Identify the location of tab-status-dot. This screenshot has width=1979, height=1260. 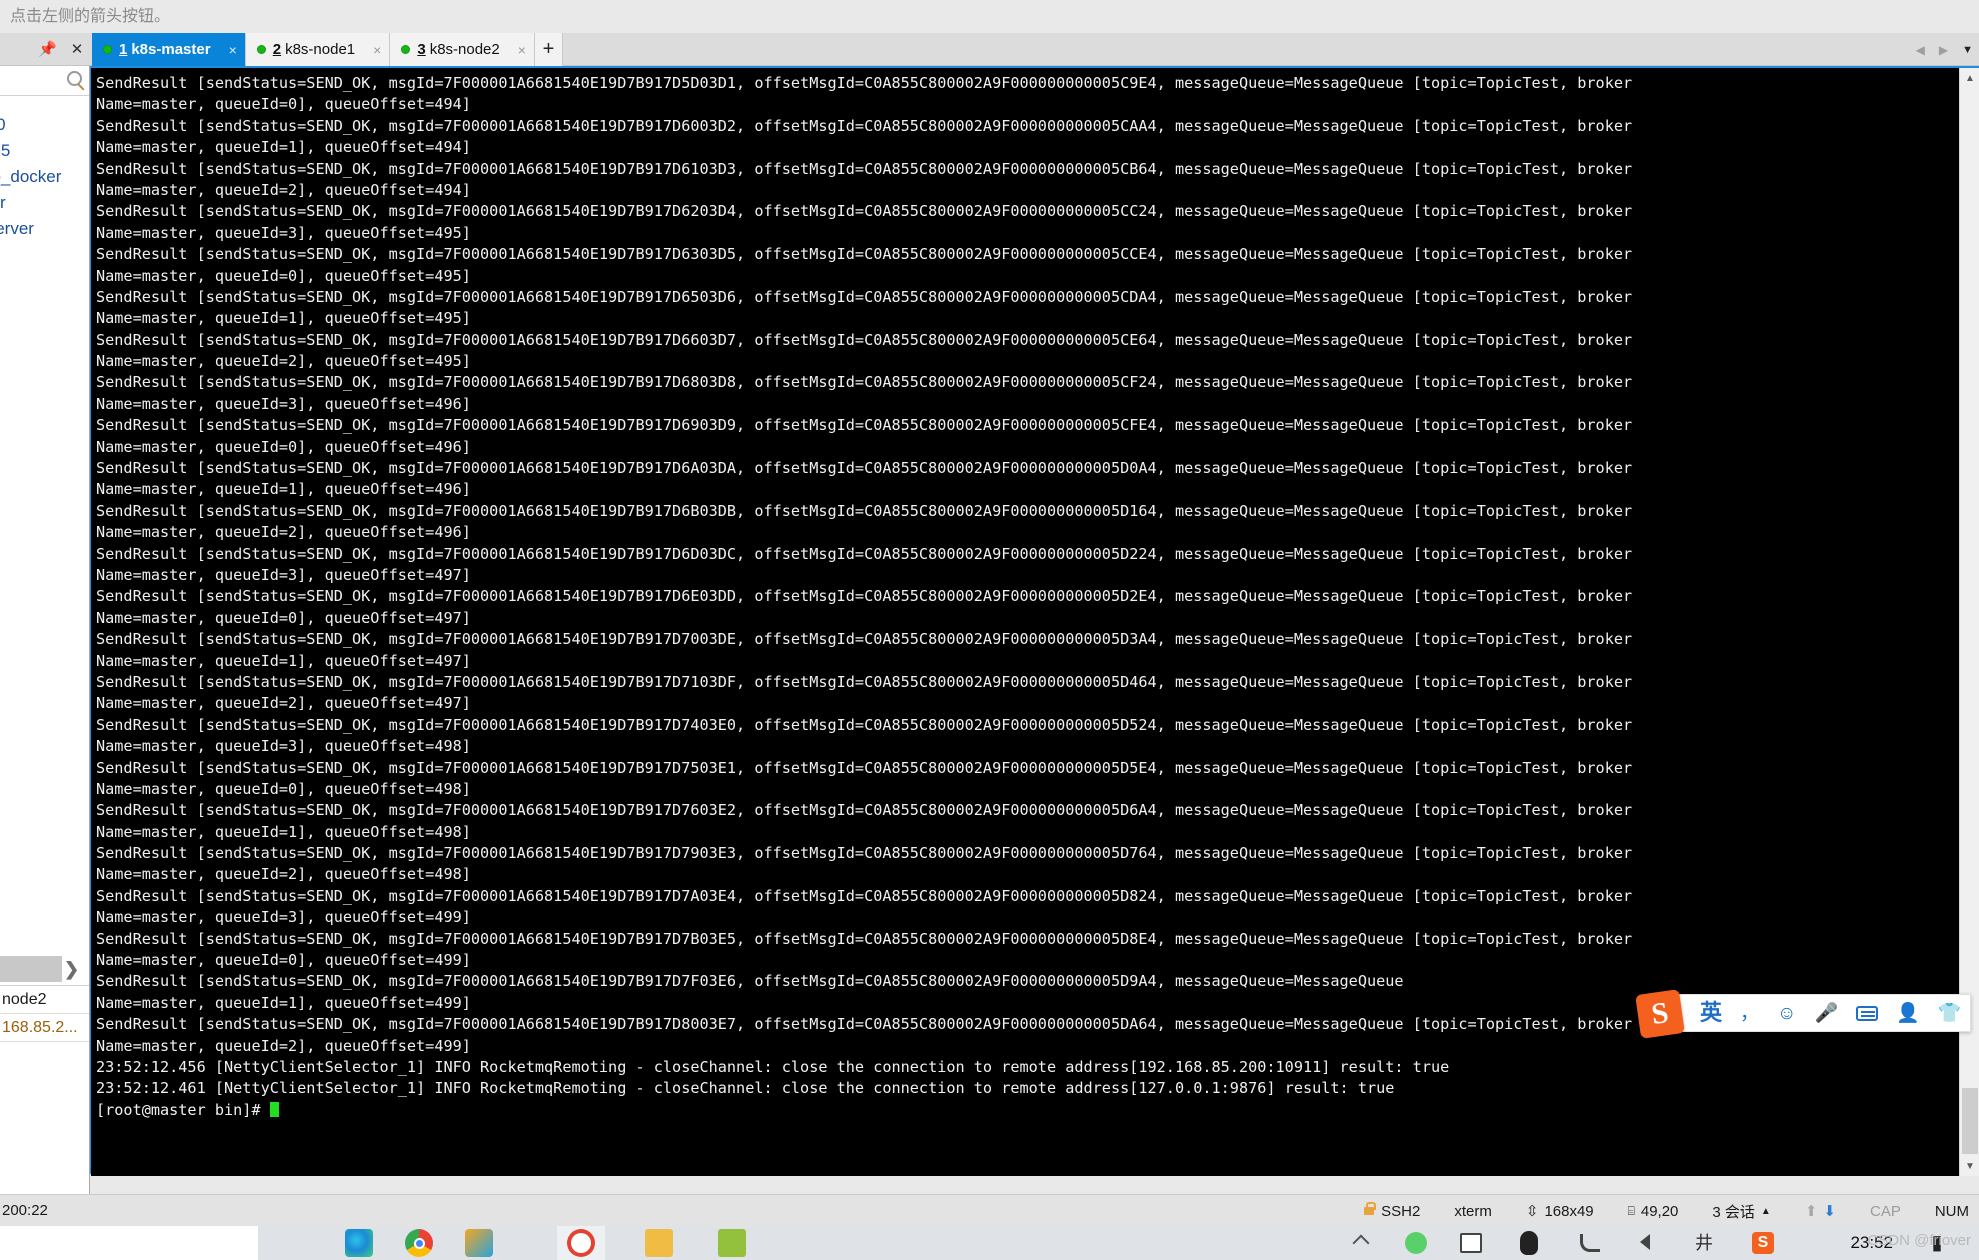
(107, 49).